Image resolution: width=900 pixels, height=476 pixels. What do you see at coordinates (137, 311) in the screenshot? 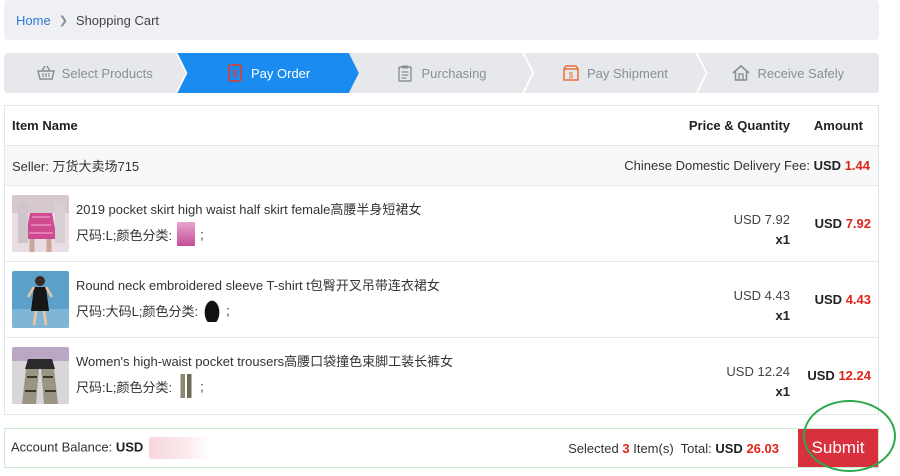
I see `item-spec-text: 尺码:大码L;颜色分类:` at bounding box center [137, 311].